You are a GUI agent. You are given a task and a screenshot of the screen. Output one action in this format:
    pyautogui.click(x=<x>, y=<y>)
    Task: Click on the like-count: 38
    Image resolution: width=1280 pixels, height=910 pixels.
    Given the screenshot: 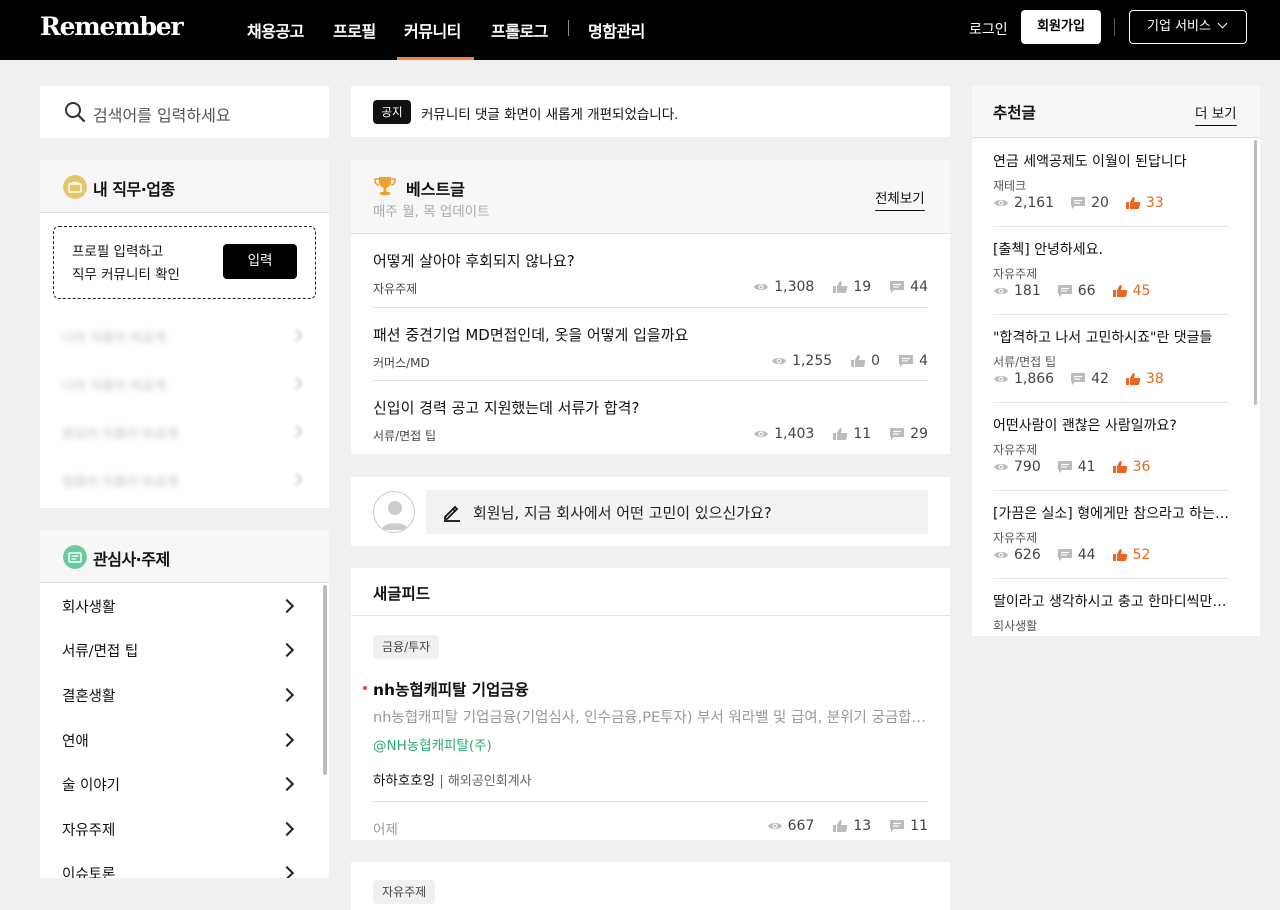 What is the action you would take?
    pyautogui.click(x=1154, y=379)
    